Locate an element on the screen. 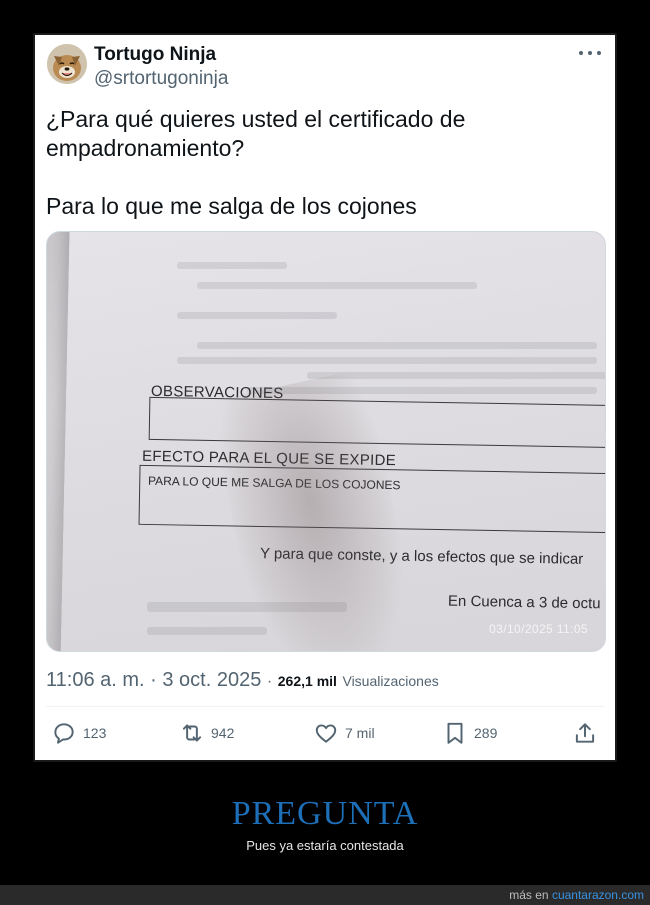 Image resolution: width=650 pixels, height=905 pixels. author-display-name: Tortugo Ninja is located at coordinates (155, 55).